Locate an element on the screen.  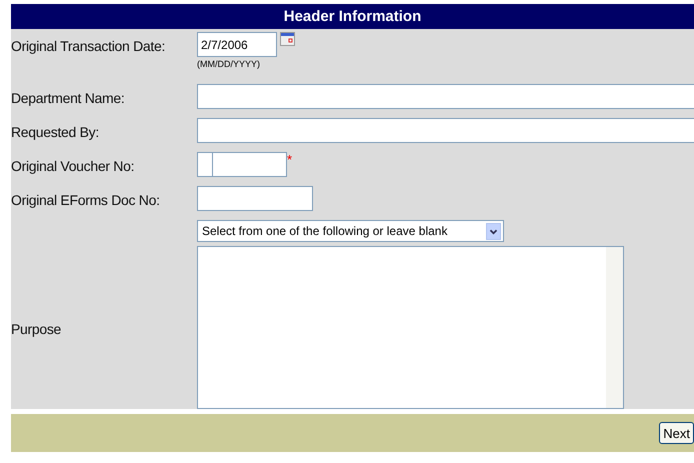
format-hint: (MM/DD/YYYY) is located at coordinates (229, 64).